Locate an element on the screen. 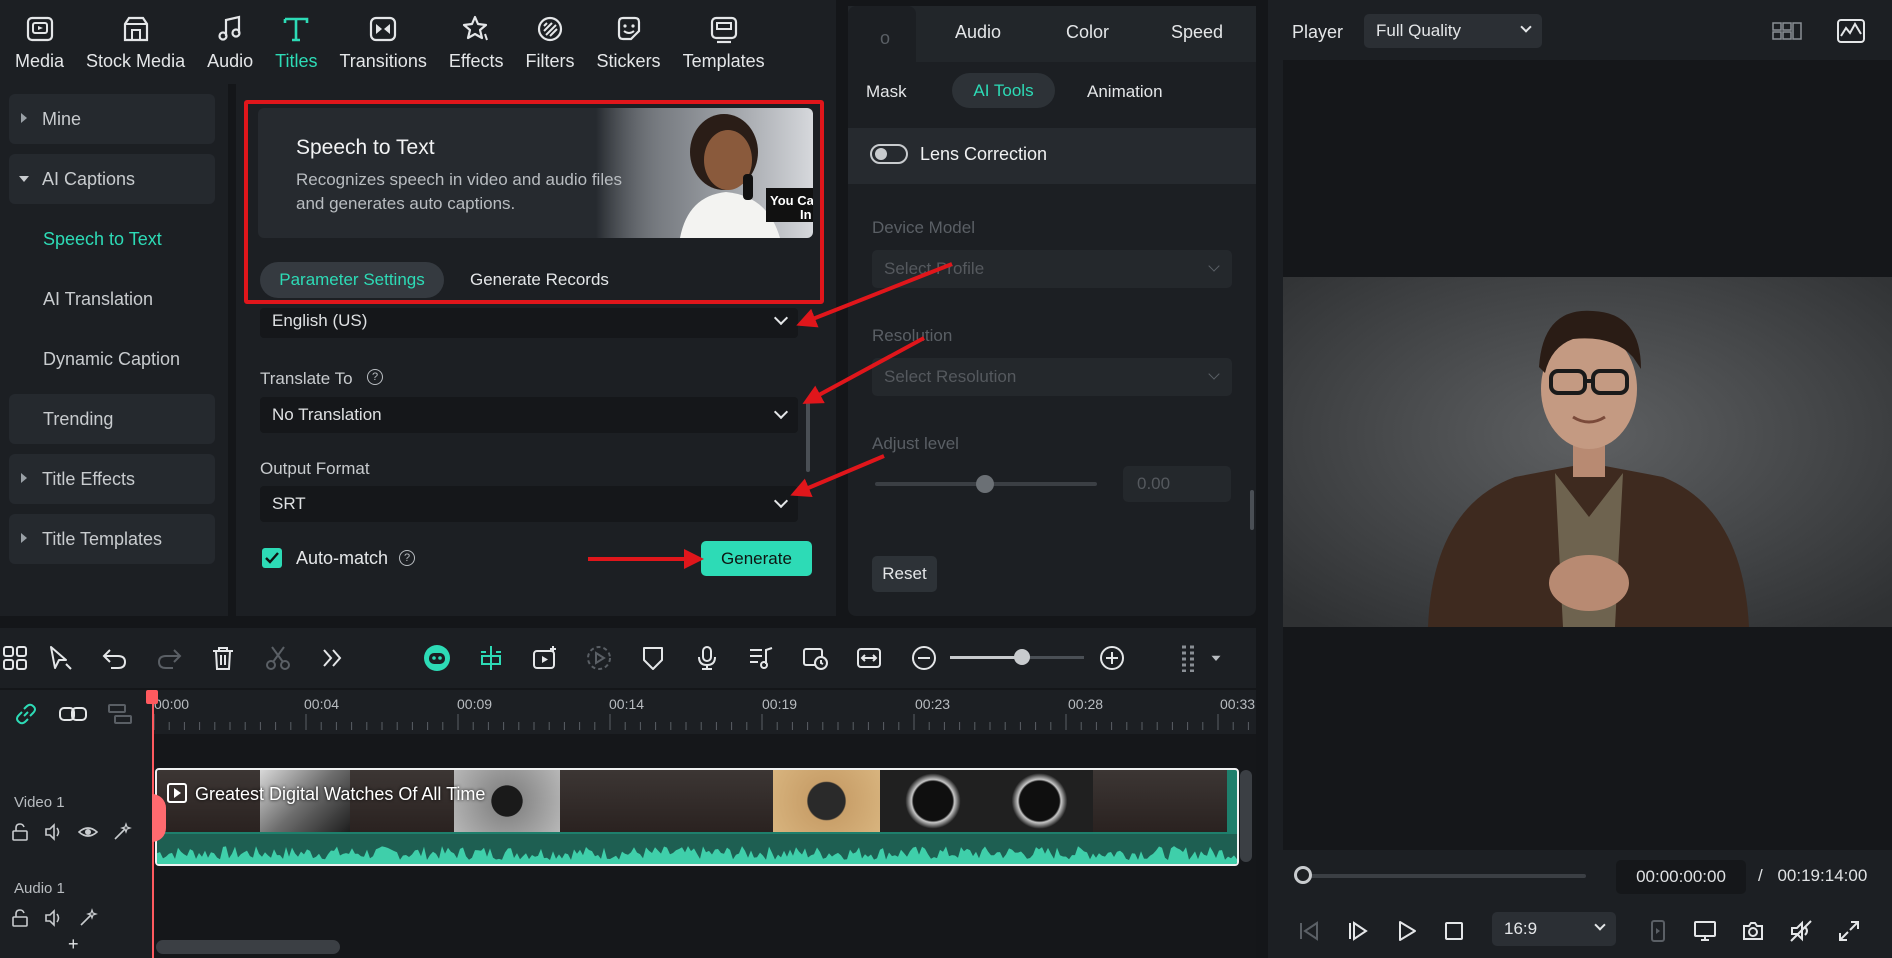 Image resolution: width=1892 pixels, height=958 pixels. generate-button: Generate is located at coordinates (756, 558).